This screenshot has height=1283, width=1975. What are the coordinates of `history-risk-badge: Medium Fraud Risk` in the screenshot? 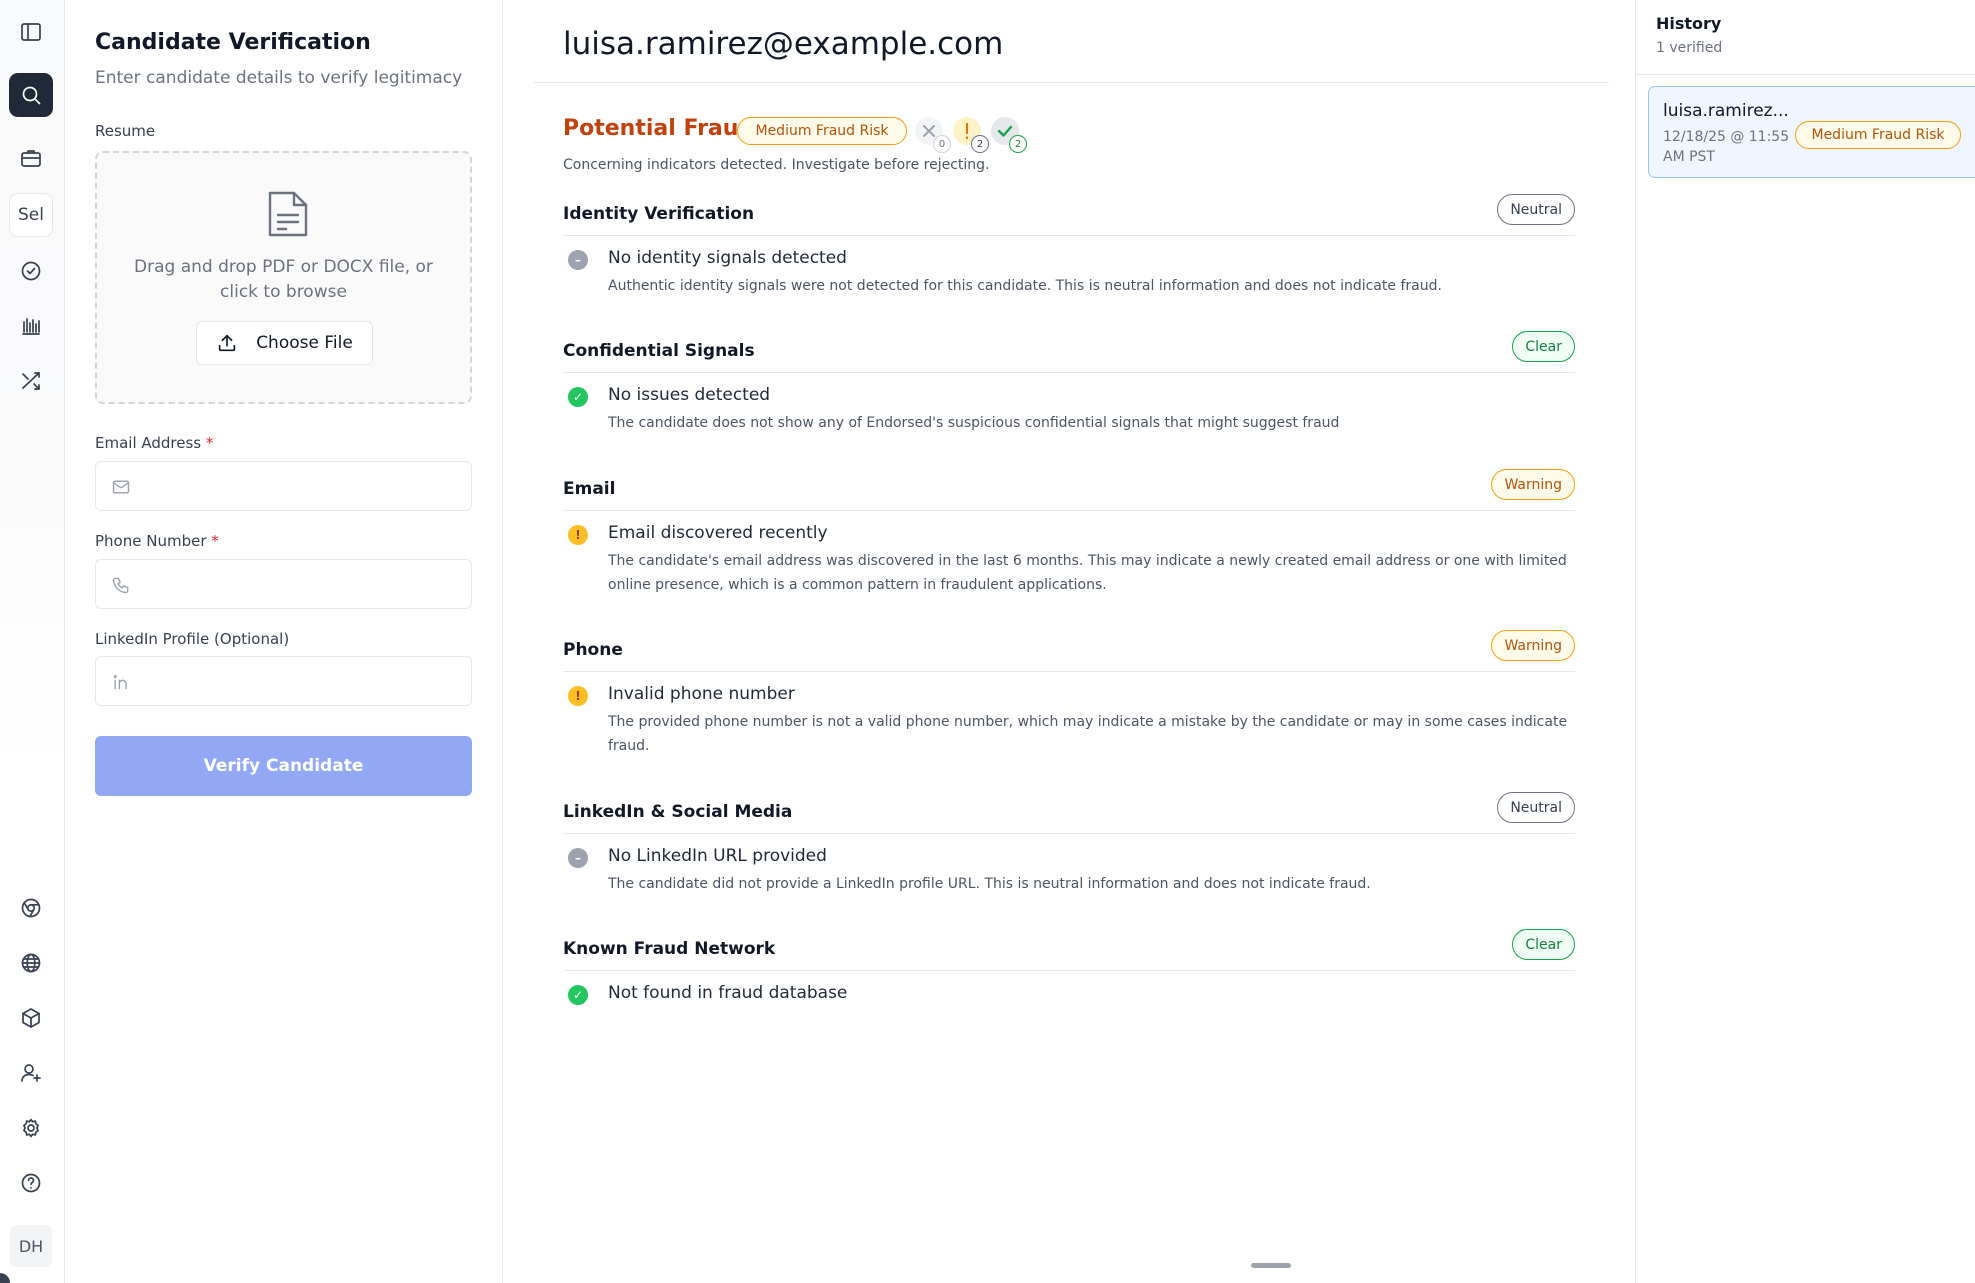 It's located at (1878, 135).